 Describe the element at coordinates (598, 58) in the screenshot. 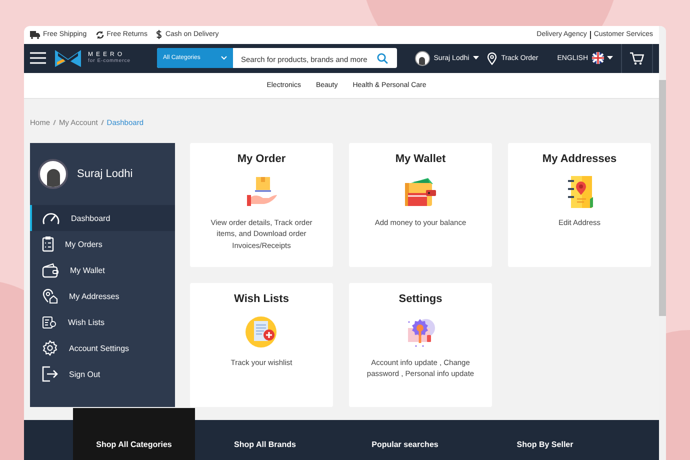

I see `flag-icon` at that location.